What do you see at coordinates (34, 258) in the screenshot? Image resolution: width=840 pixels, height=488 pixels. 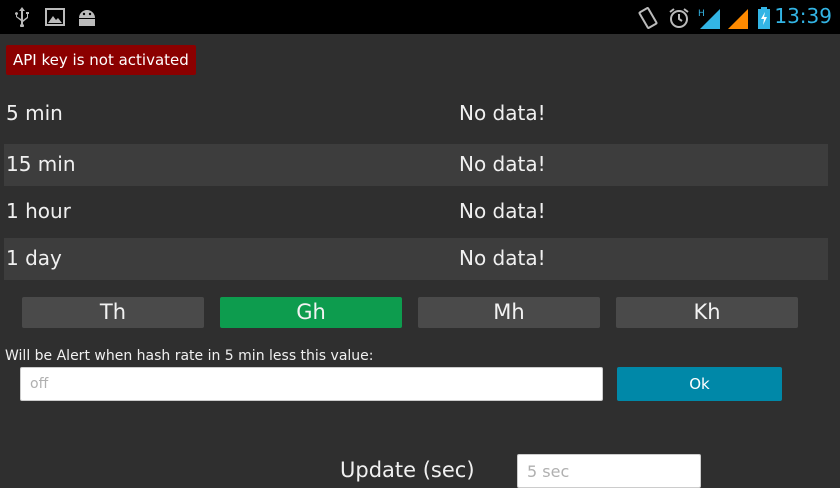 I see `period-label: 1 day` at bounding box center [34, 258].